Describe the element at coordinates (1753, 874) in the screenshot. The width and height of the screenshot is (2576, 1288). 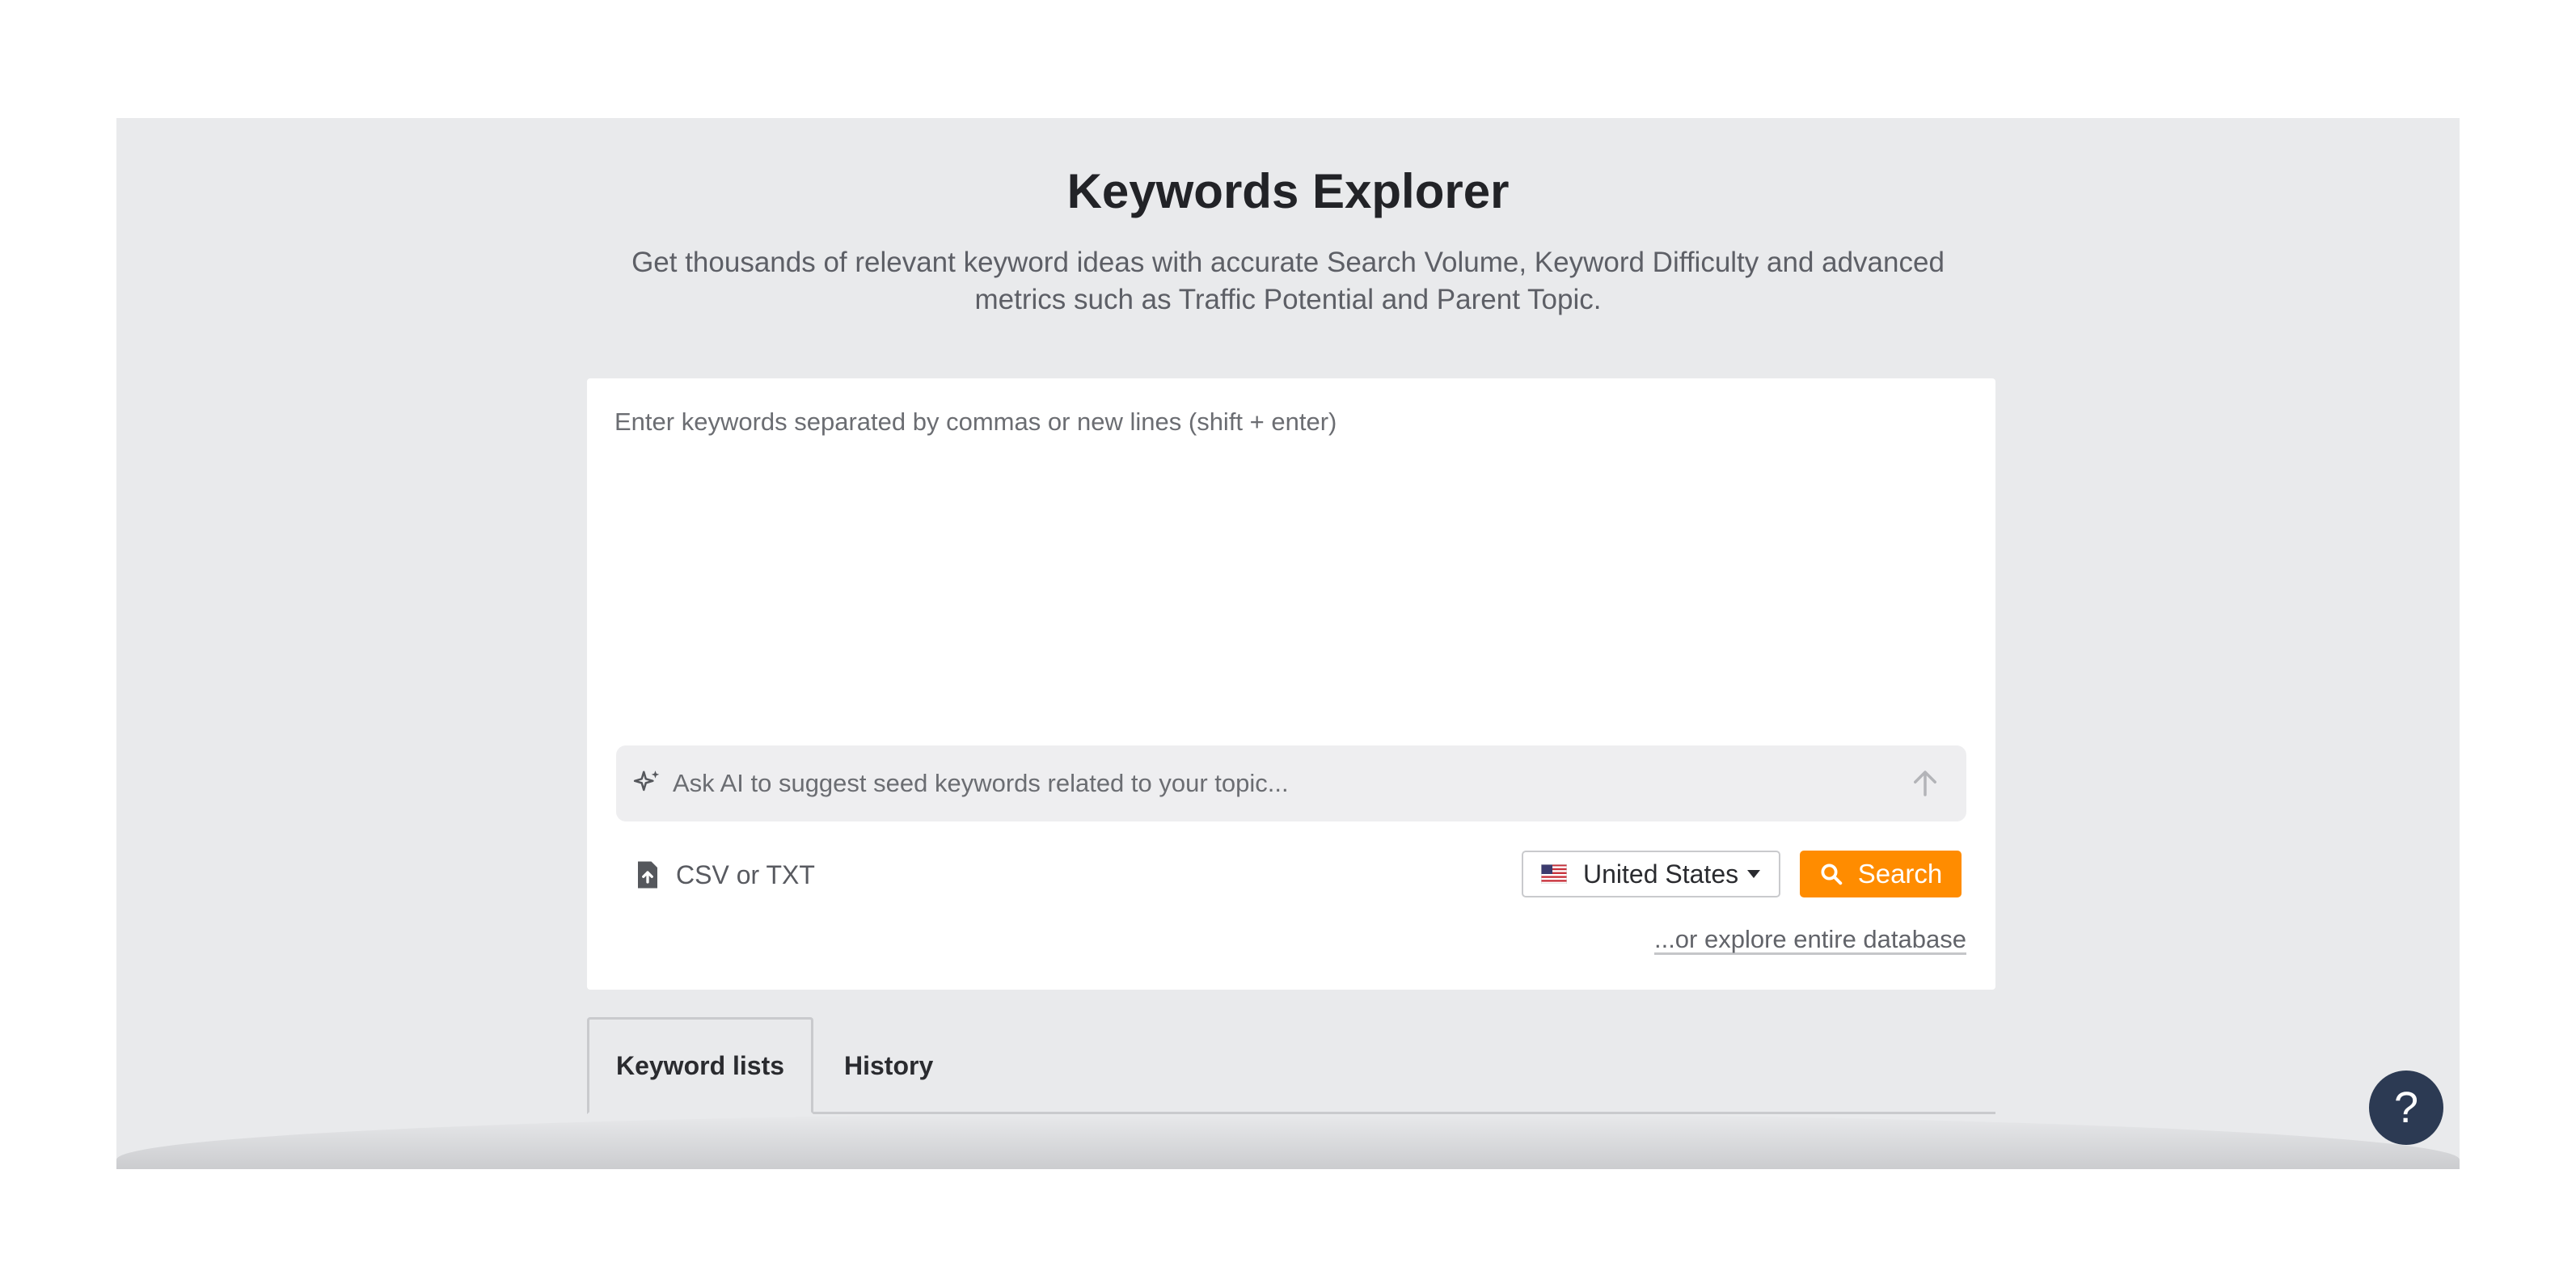
I see `caret-down-icon` at that location.